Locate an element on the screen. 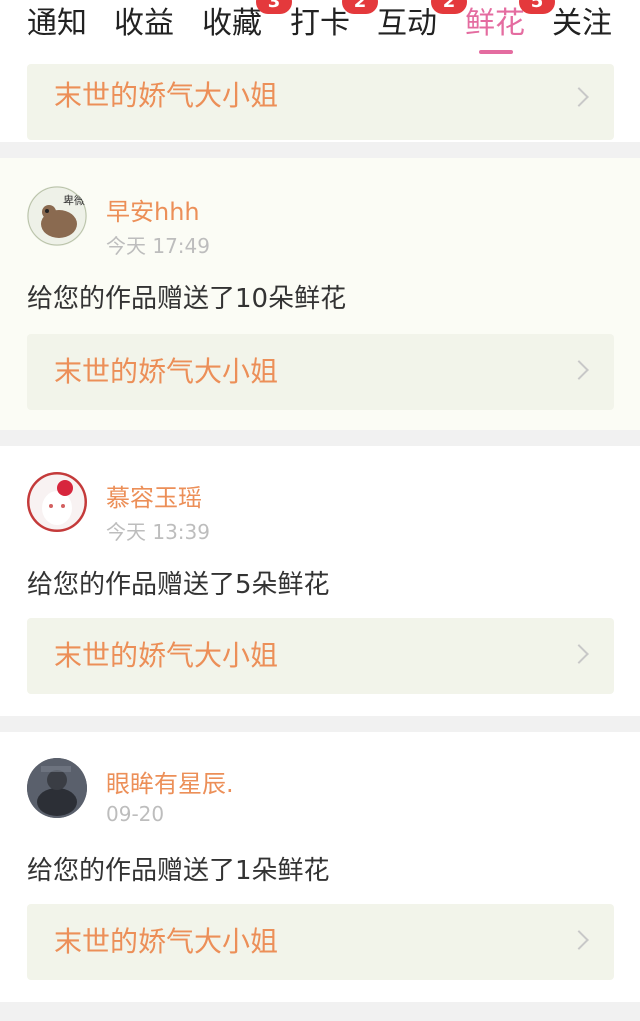 This screenshot has height=1021, width=640. notification-card-partial: 末世的娇气大小姐 is located at coordinates (320, 99).